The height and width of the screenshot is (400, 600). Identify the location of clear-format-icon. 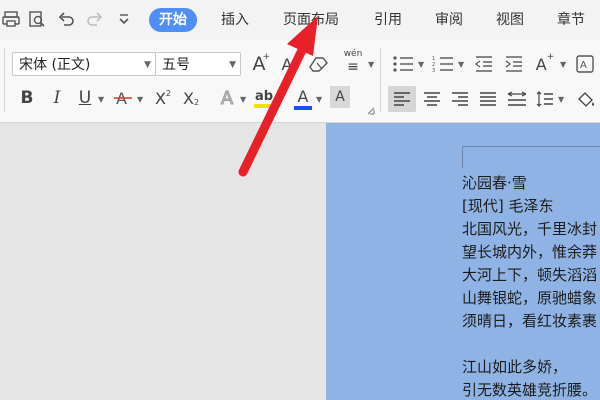
(319, 64).